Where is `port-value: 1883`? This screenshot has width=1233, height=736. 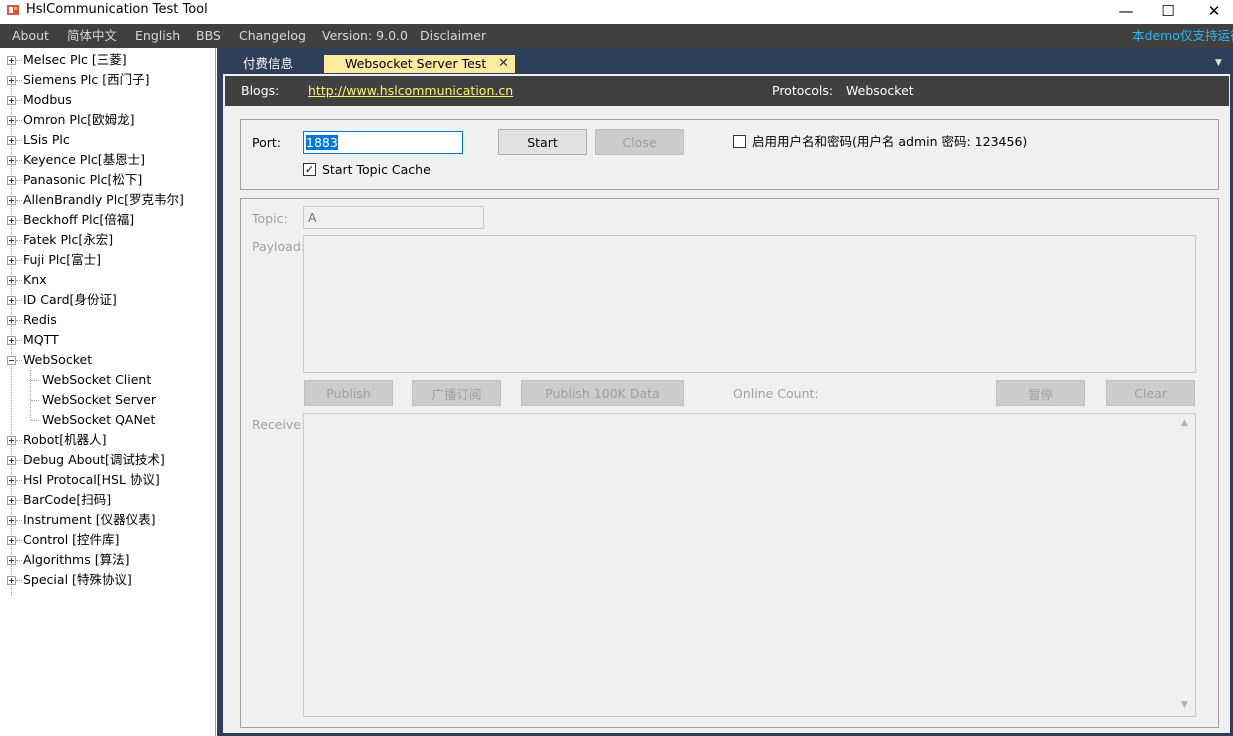
port-value: 1883 is located at coordinates (322, 142).